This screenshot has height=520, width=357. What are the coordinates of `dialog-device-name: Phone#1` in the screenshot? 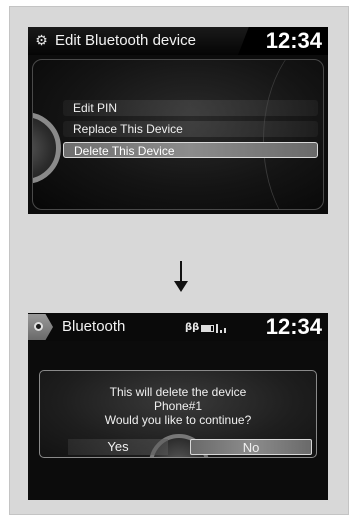 It's located at (178, 406).